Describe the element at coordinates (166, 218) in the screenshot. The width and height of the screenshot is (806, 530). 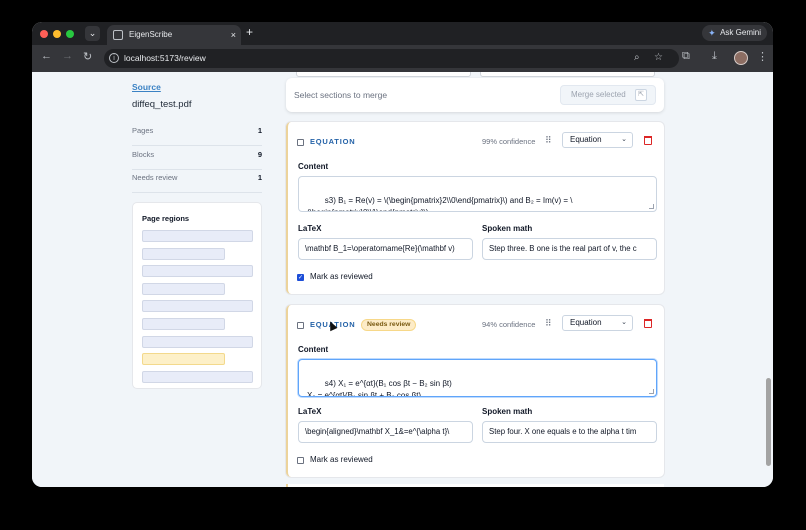
I see `page-regions-title: Page regions` at that location.